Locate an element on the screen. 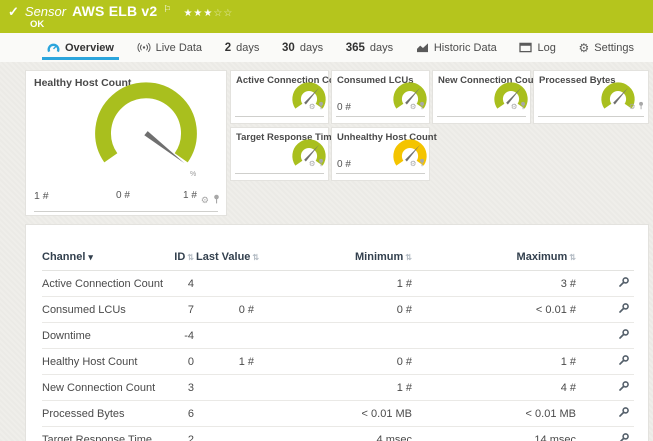  table-row-active-connection-count: Active Connection Count 4 1 #3 # is located at coordinates (338, 283).